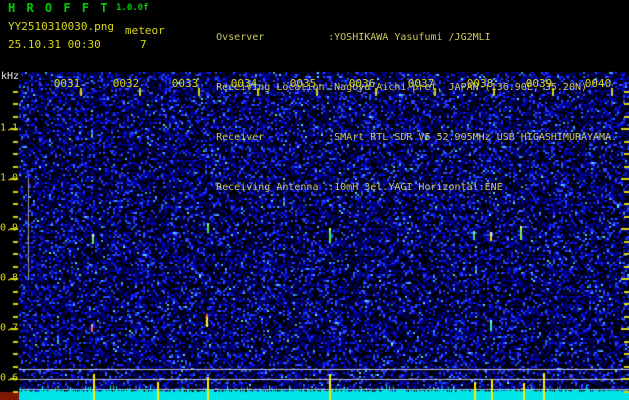 This screenshot has height=400, width=629. I want to click on freq-tick-label: 0.6, so click(9, 378).